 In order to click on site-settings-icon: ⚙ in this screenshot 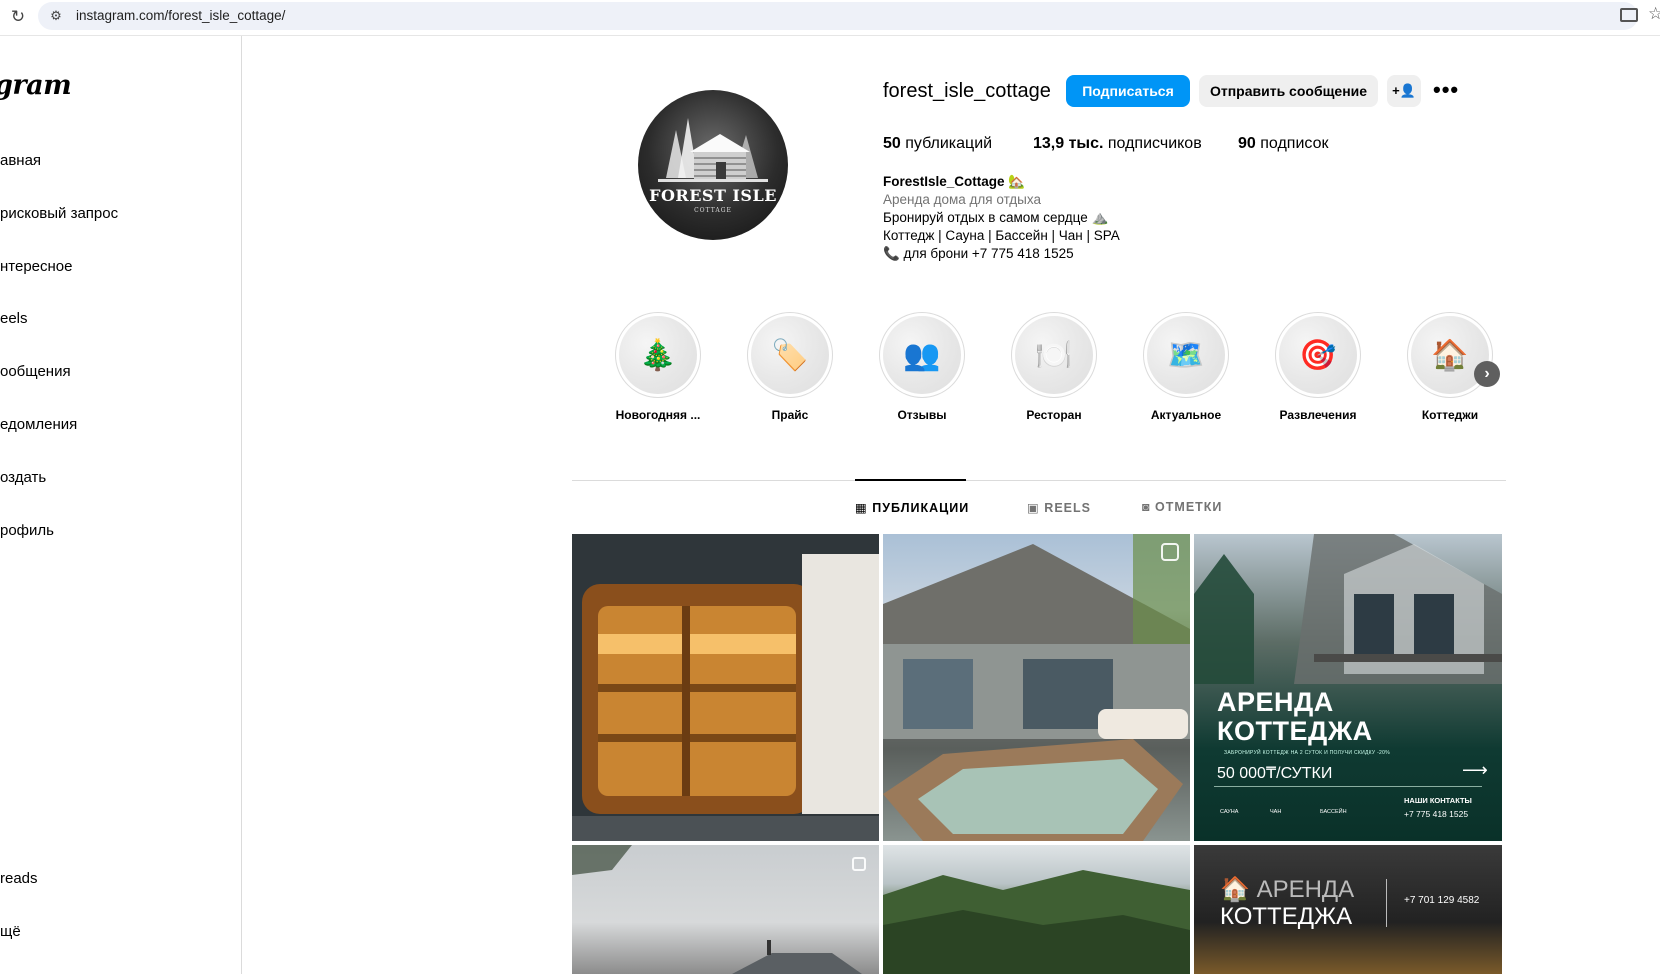, I will do `click(56, 16)`.